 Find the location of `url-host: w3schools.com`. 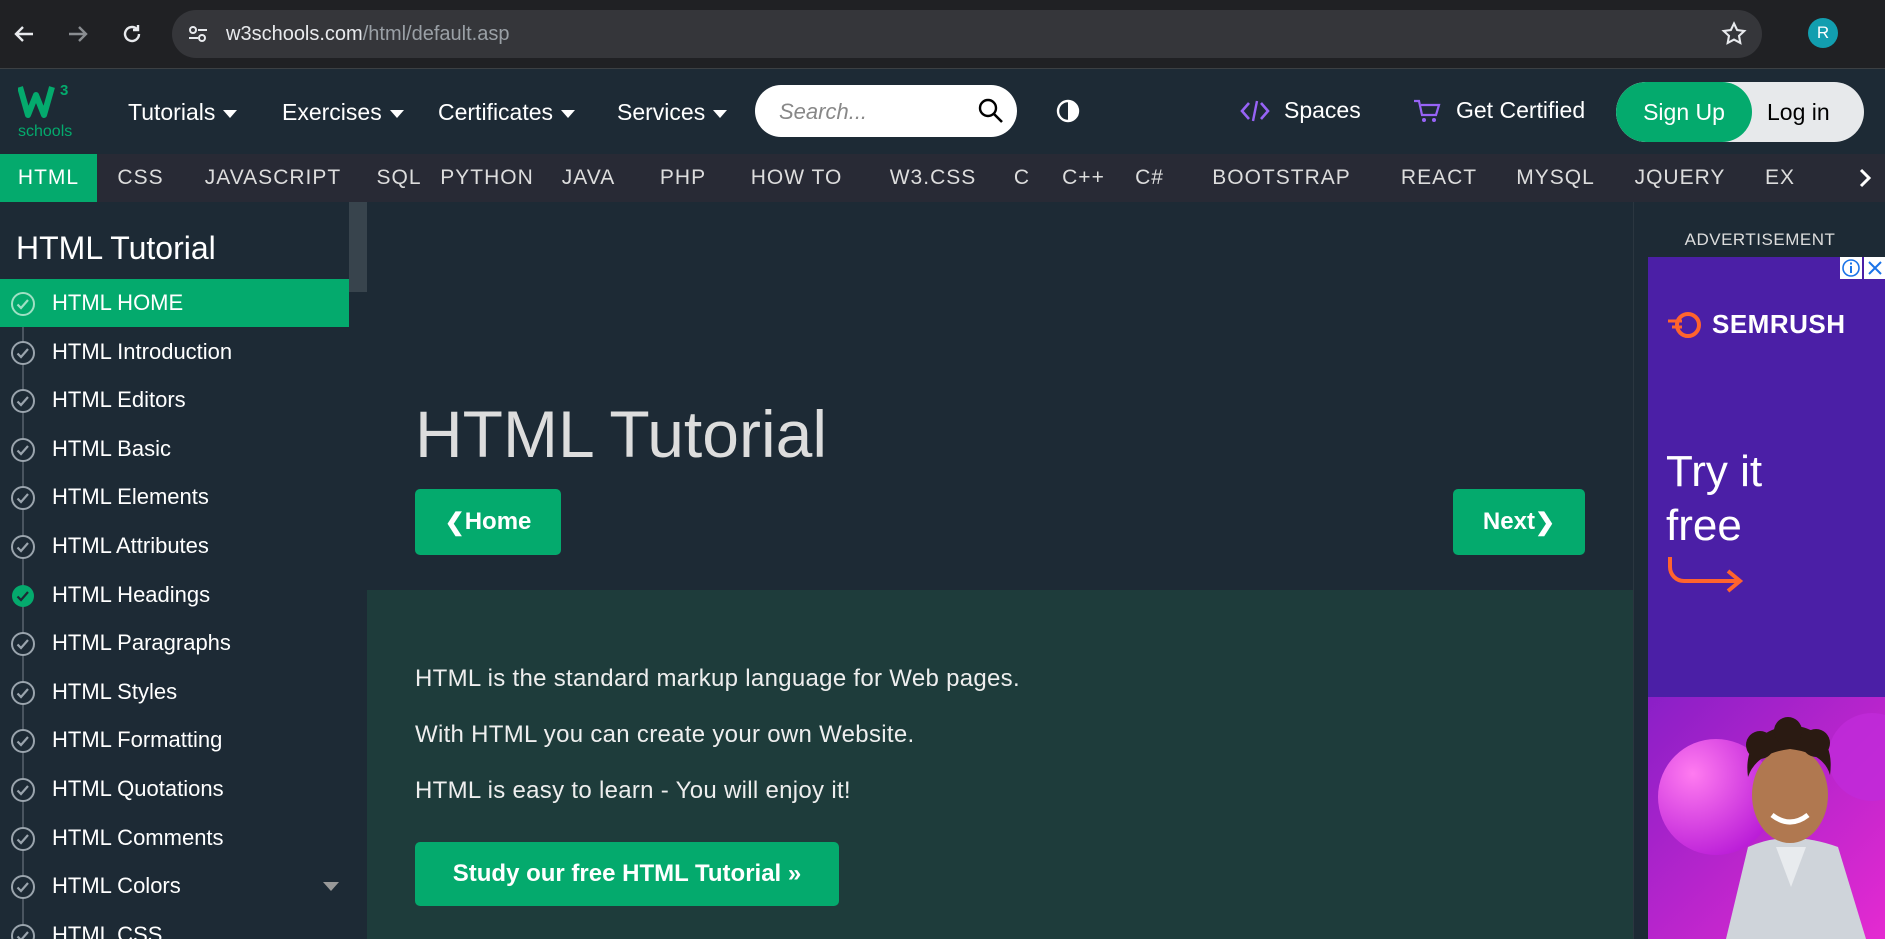

url-host: w3schools.com is located at coordinates (294, 34).